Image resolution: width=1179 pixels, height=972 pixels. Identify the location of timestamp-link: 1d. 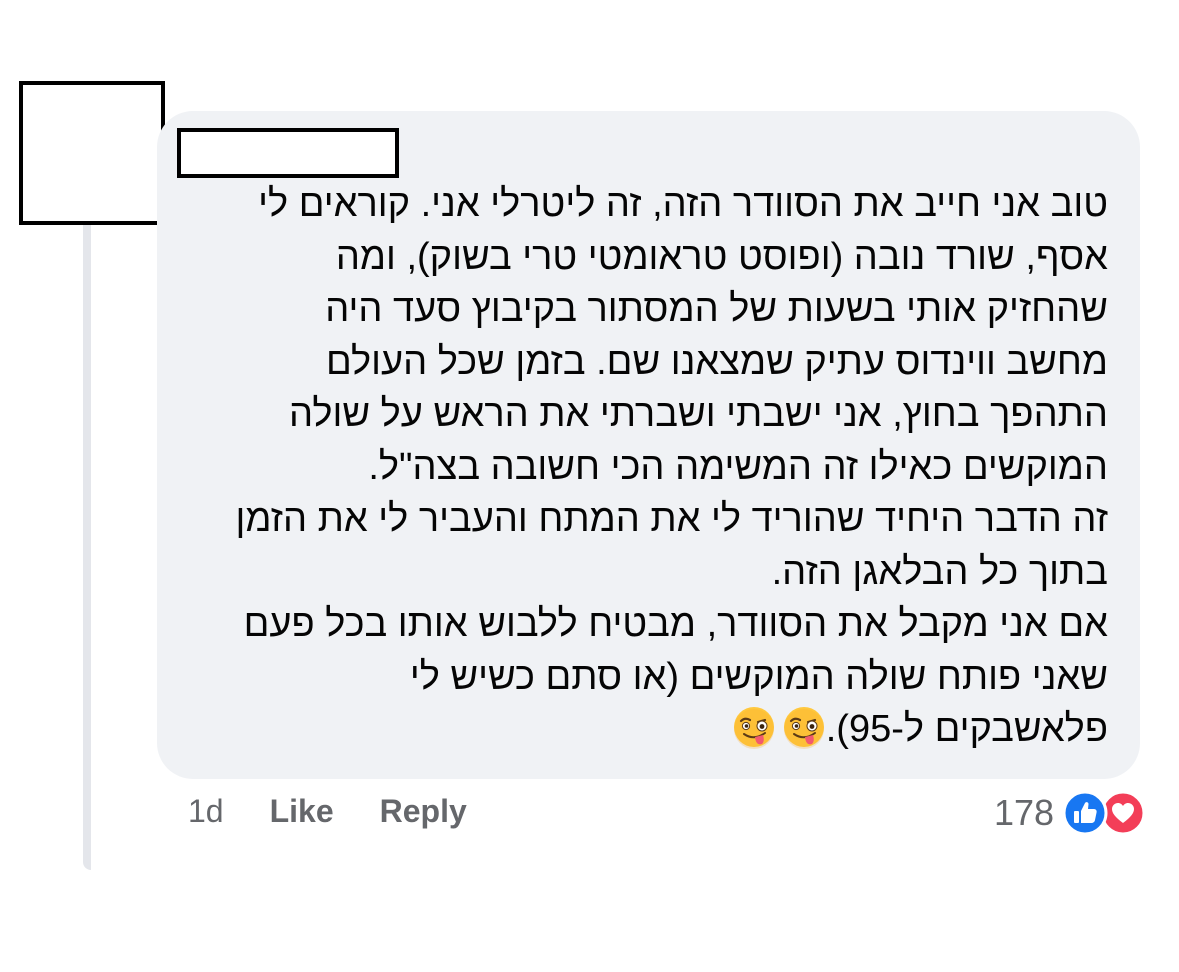
(206, 811).